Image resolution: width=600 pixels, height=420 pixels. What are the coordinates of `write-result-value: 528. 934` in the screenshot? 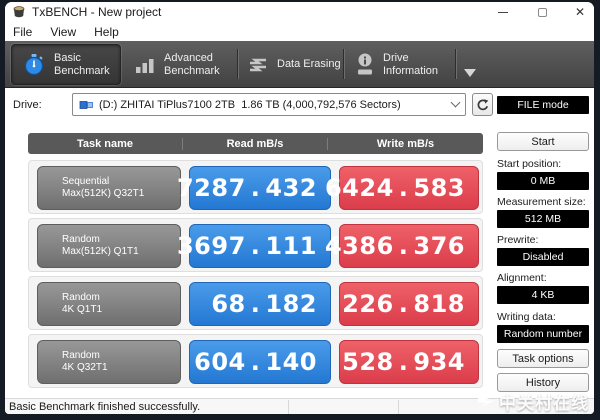 It's located at (409, 362).